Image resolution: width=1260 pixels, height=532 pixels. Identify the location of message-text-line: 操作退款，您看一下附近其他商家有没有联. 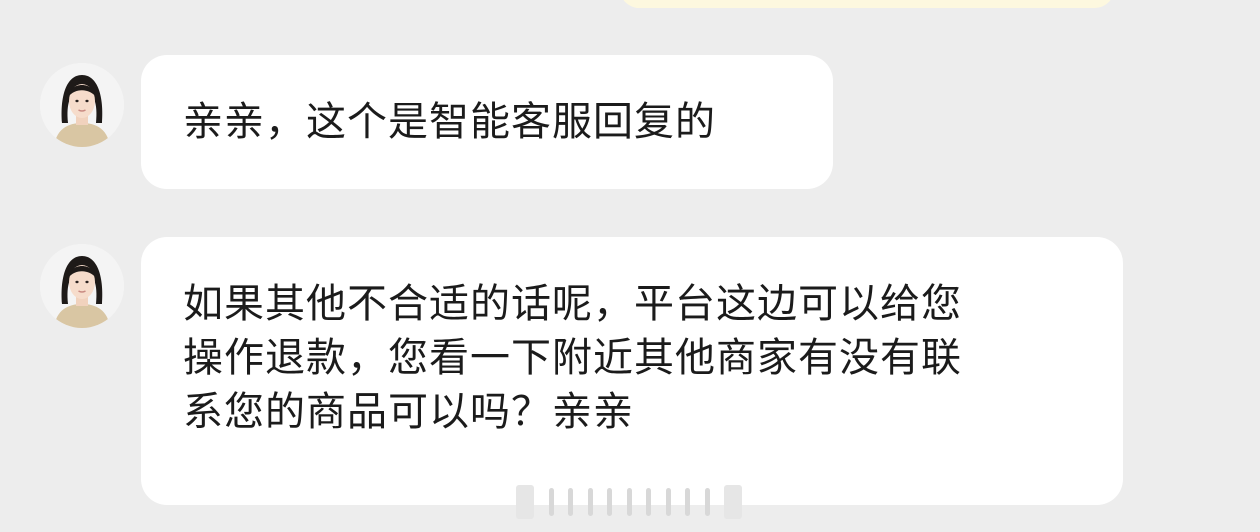
(572, 358).